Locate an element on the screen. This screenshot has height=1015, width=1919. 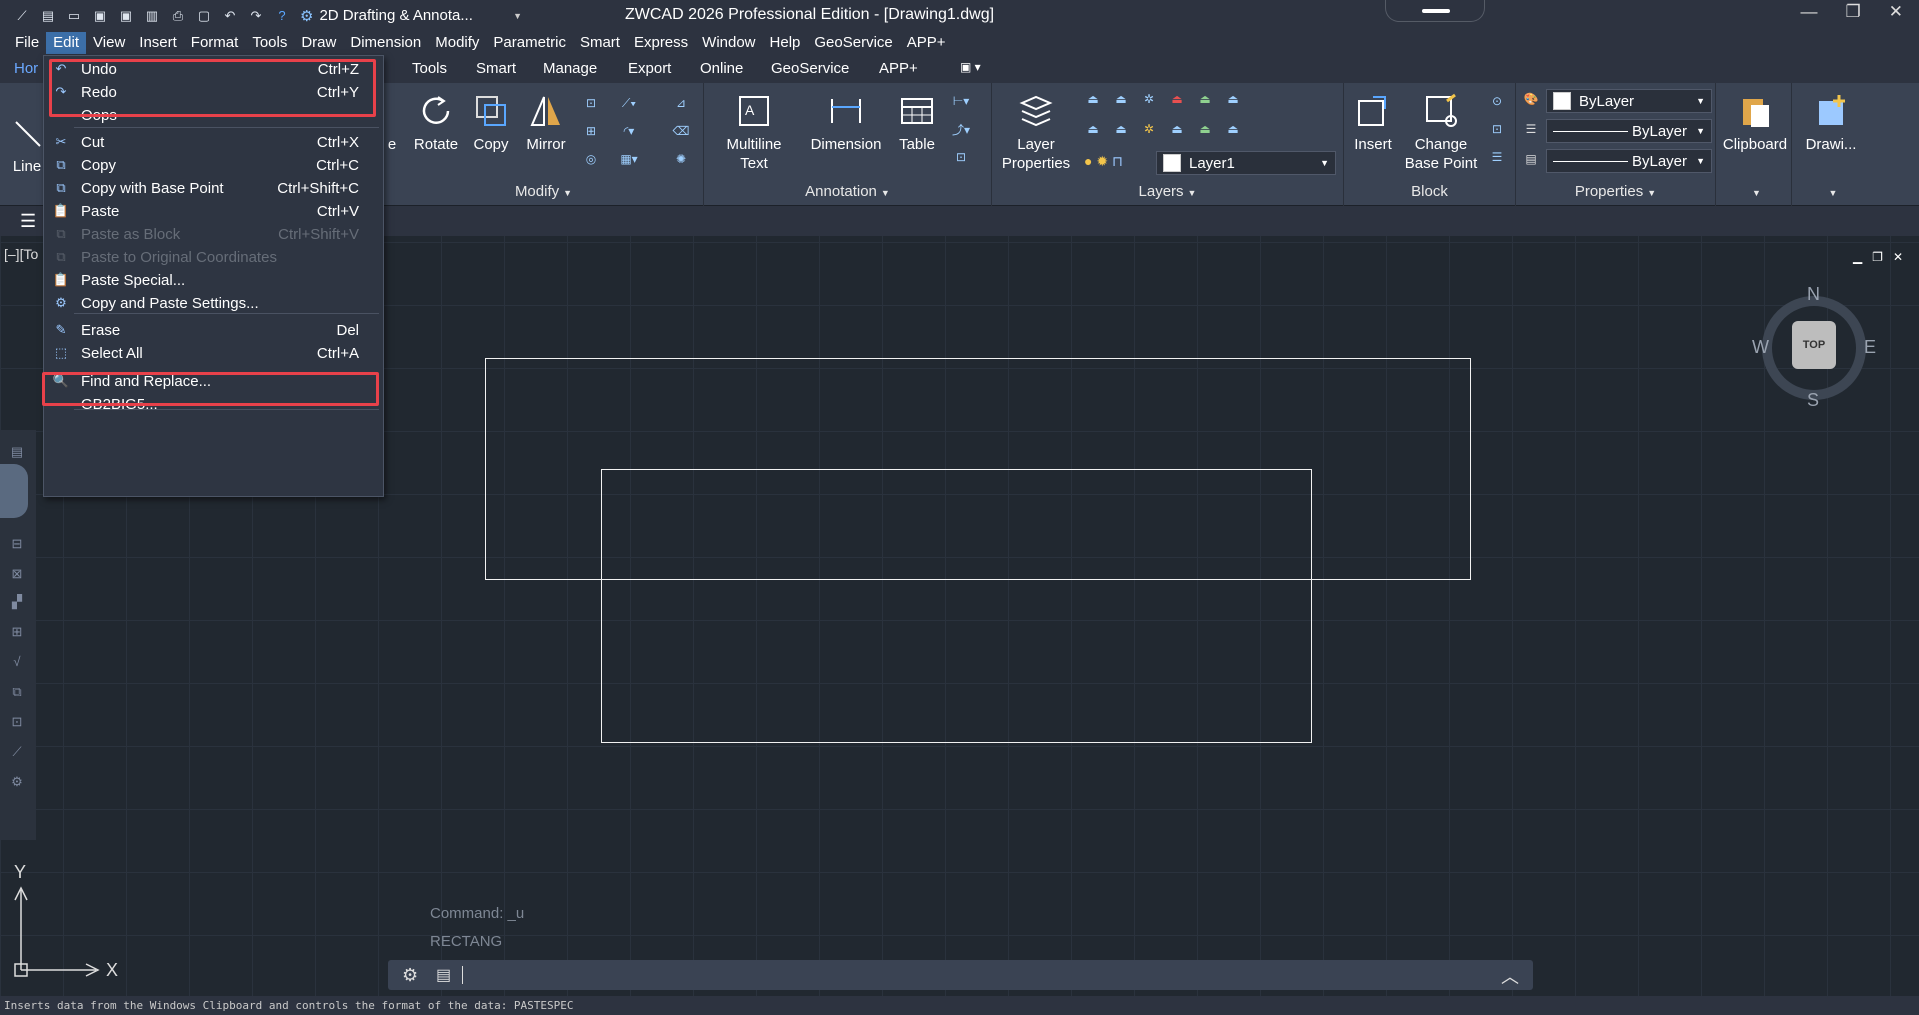
close-button: ✕ is located at coordinates (1896, 12).